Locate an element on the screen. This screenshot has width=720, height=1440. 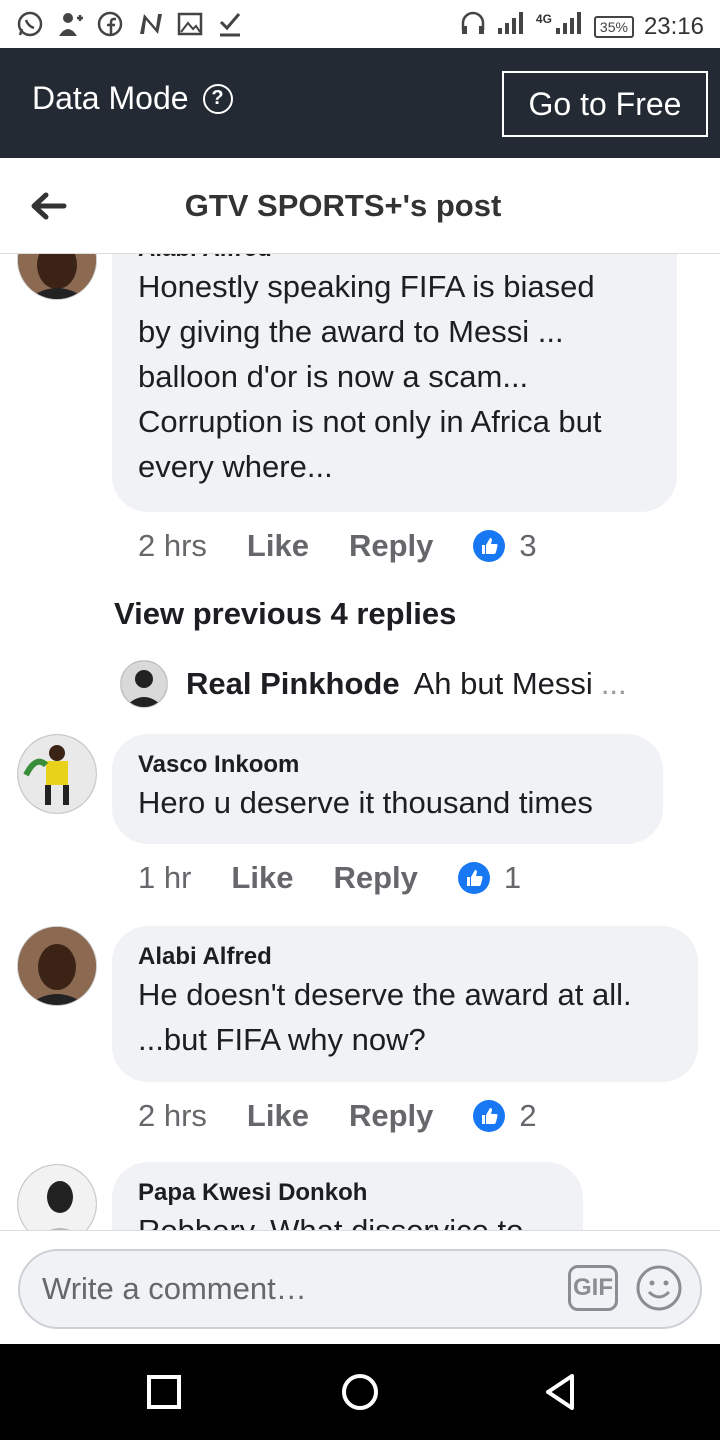
comment-input: Write a comment… GIF is located at coordinates (360, 1289).